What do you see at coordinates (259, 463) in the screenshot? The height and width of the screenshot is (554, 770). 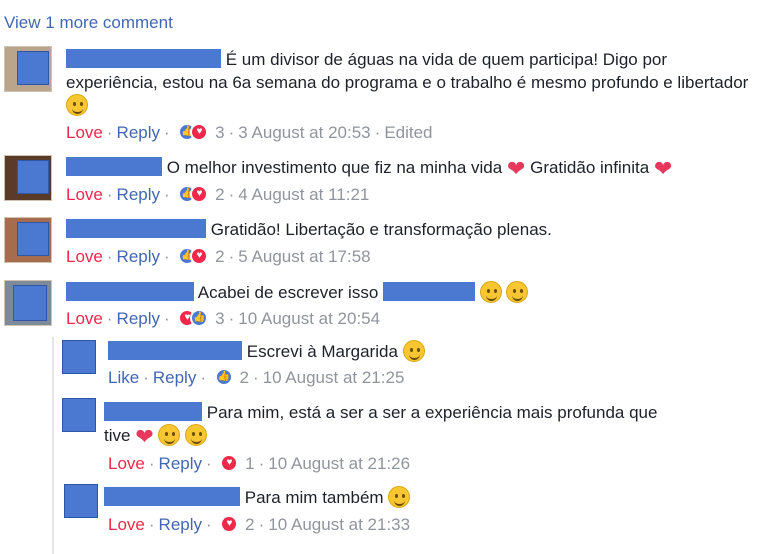 I see `reply-actions: Love · Reply · ♥ 1 · 10 August at 21:26` at bounding box center [259, 463].